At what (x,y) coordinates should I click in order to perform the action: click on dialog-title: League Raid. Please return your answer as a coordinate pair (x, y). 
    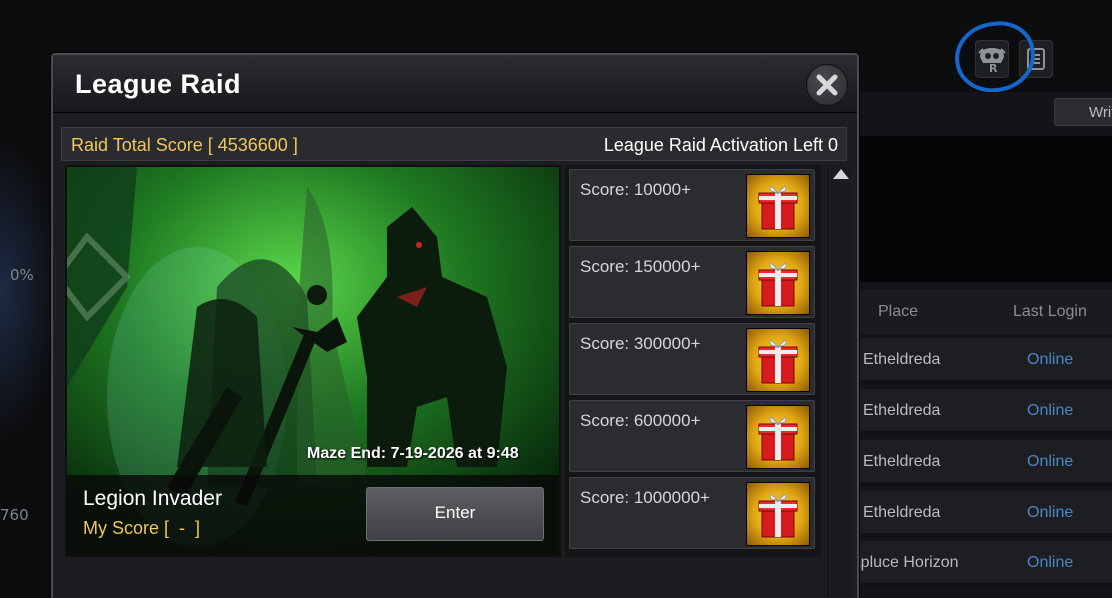
    Looking at the image, I should click on (158, 84).